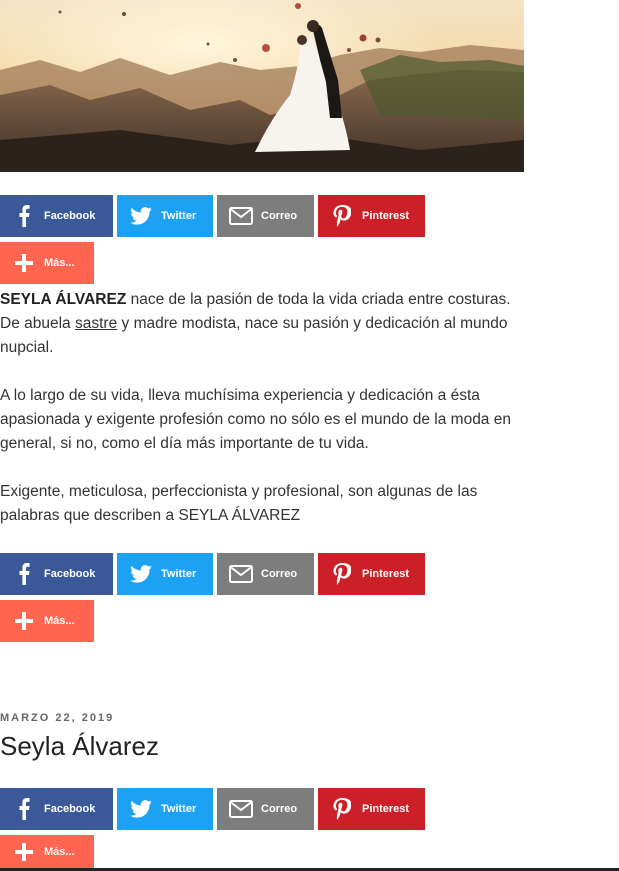  Describe the element at coordinates (96, 323) in the screenshot. I see `sastre-link: sastre` at that location.